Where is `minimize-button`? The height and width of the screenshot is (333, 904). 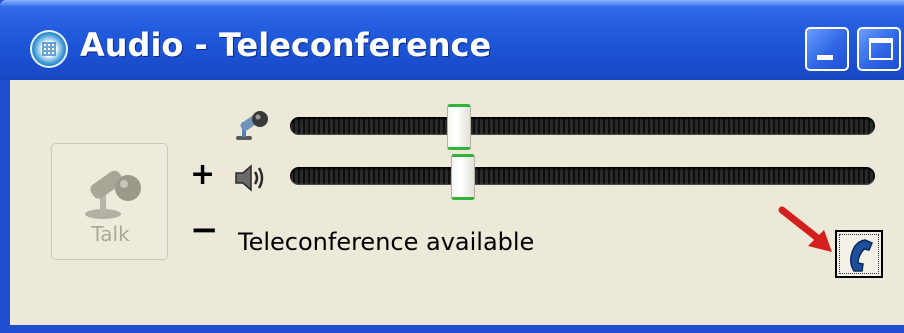 minimize-button is located at coordinates (827, 49).